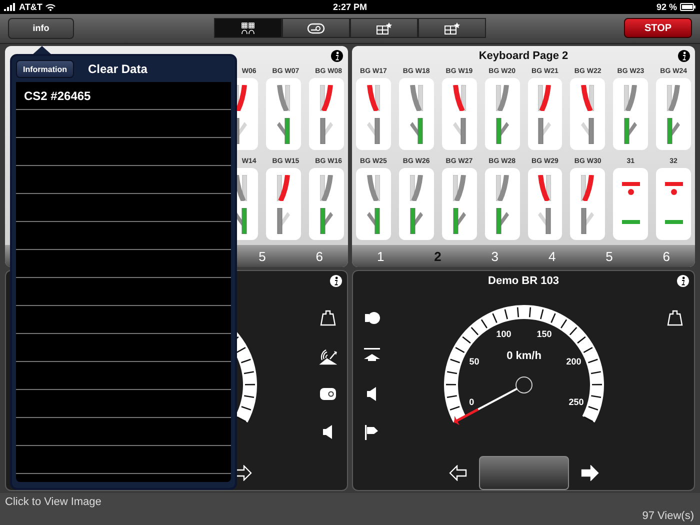 Image resolution: width=700 pixels, height=525 pixels. I want to click on right-arrow-icon, so click(589, 473).